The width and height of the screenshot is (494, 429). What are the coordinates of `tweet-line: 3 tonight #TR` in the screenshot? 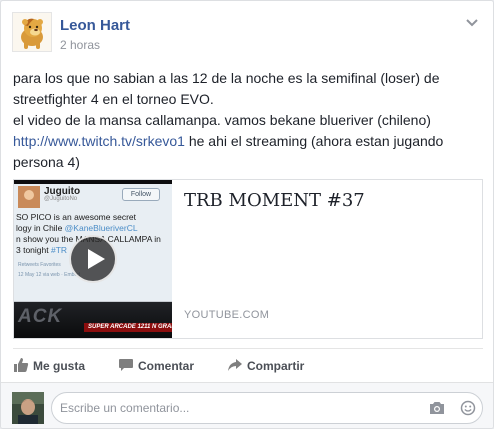 It's located at (42, 250).